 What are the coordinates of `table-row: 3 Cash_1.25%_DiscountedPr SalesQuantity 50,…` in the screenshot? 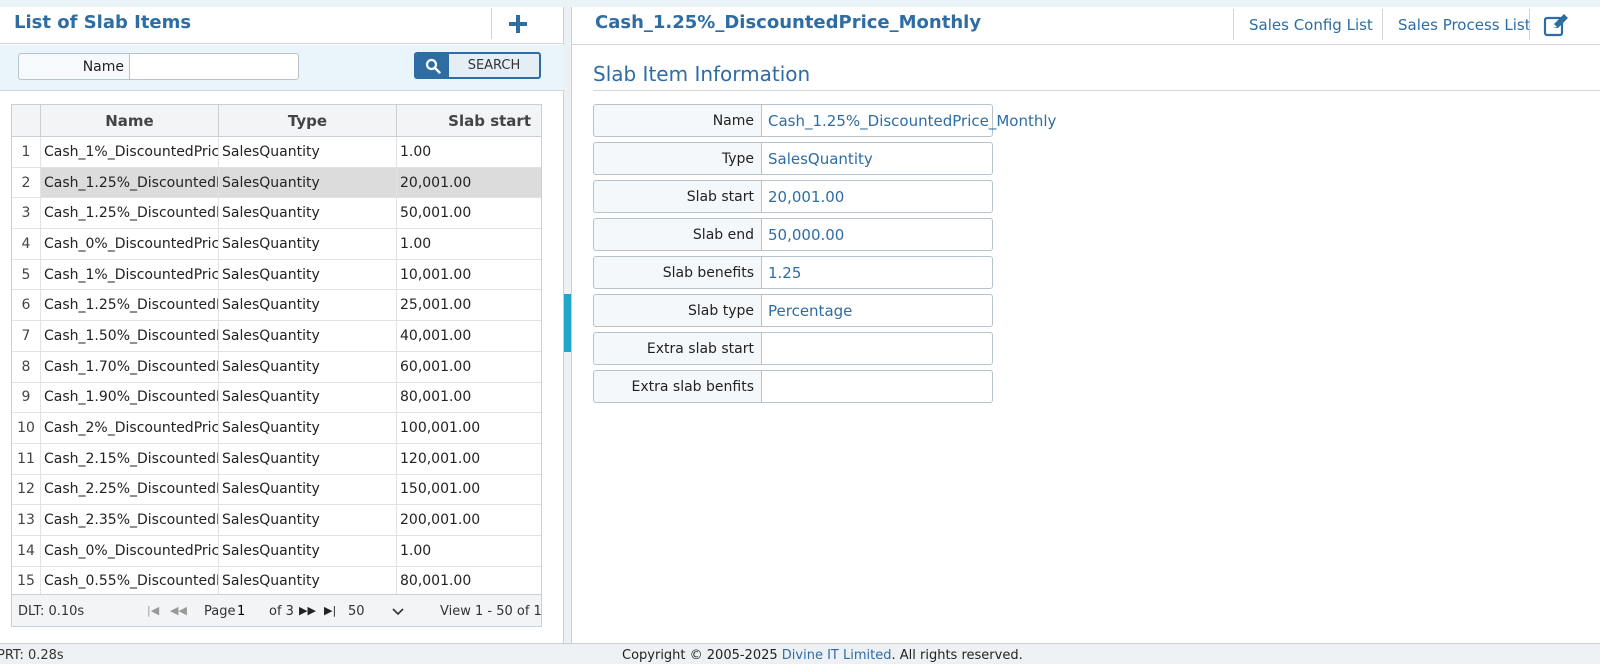 It's located at (276, 214).